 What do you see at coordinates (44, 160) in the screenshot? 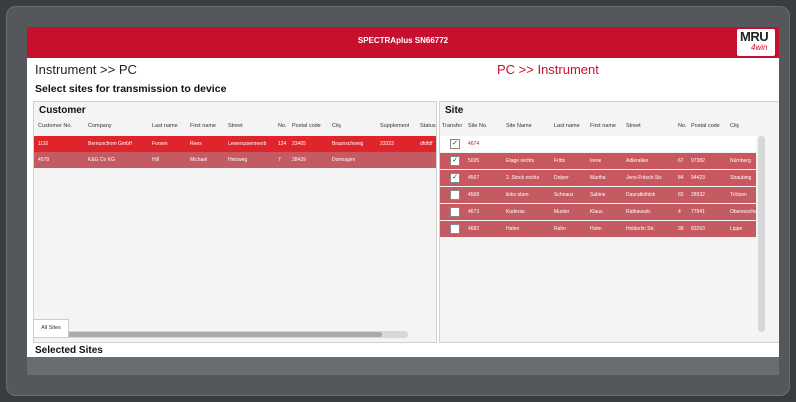
I see `cell: 4578` at bounding box center [44, 160].